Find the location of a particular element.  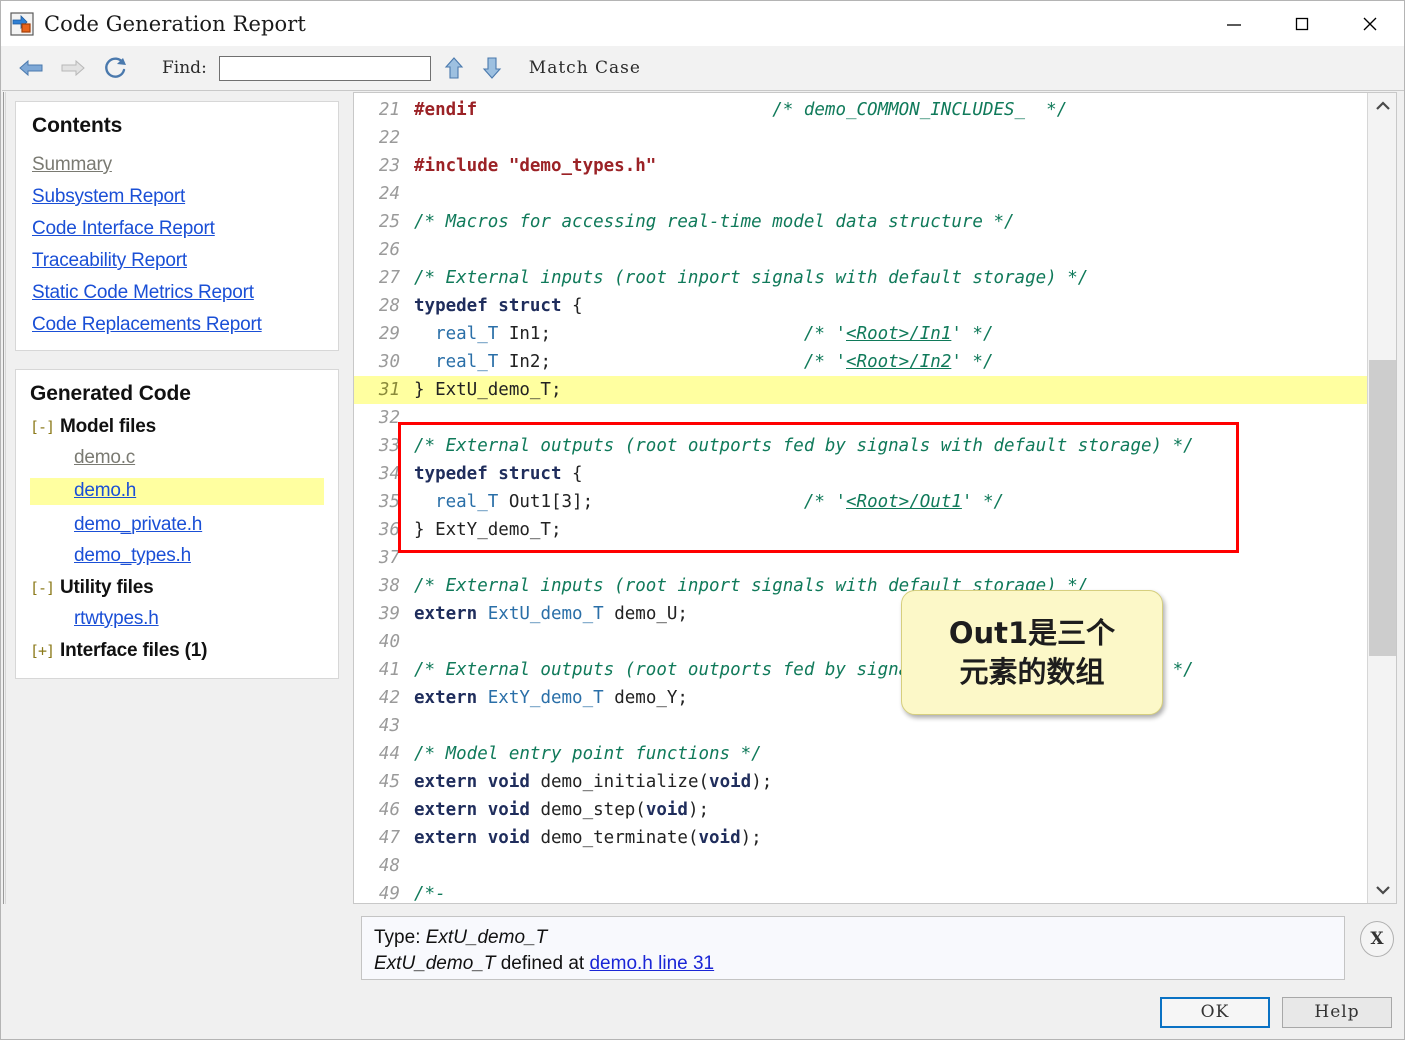

tree-group-label: Interface files (1) is located at coordinates (134, 650).